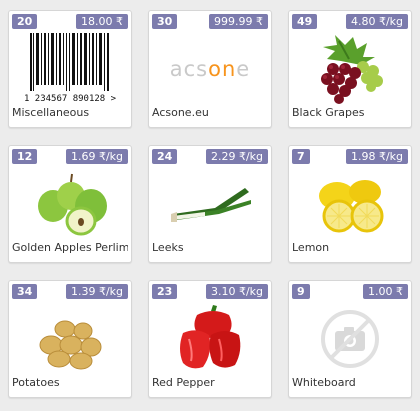 The image size is (420, 411). What do you see at coordinates (70, 99) in the screenshot?
I see `barcode-digits: 1 234567 890128 >` at bounding box center [70, 99].